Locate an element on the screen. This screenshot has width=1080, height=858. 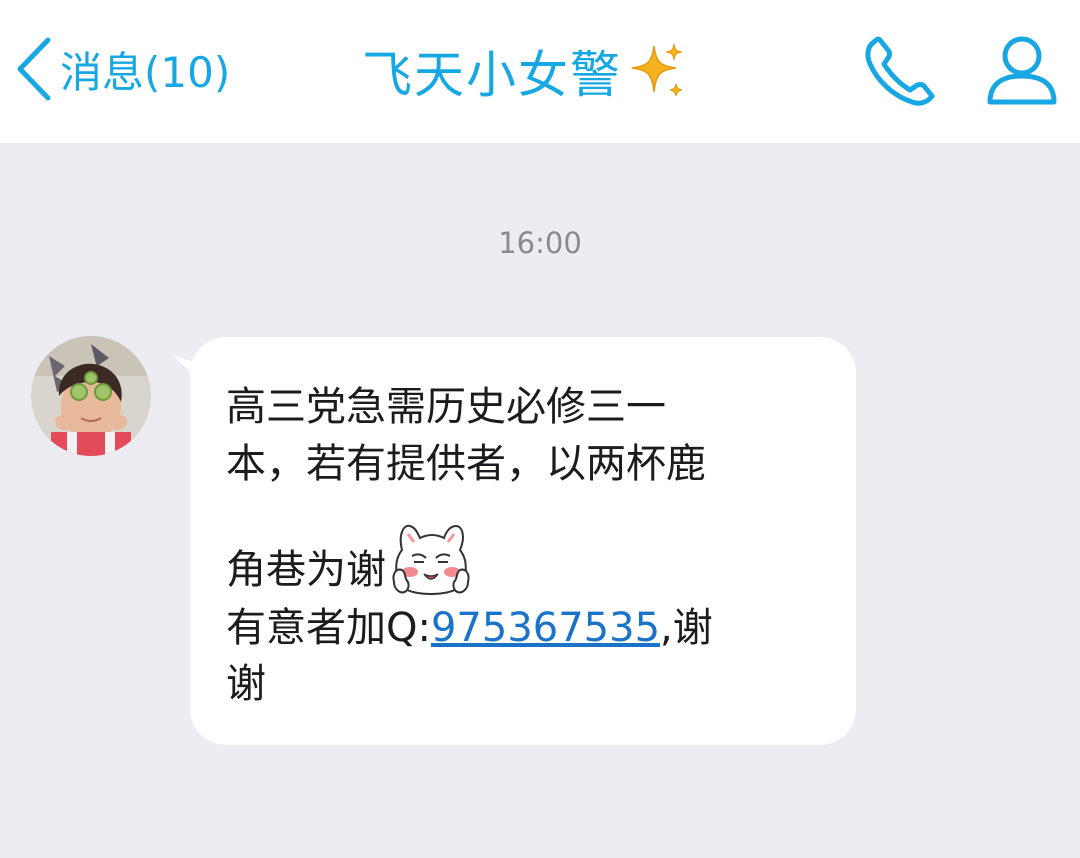
sparkle-icon is located at coordinates (657, 70).